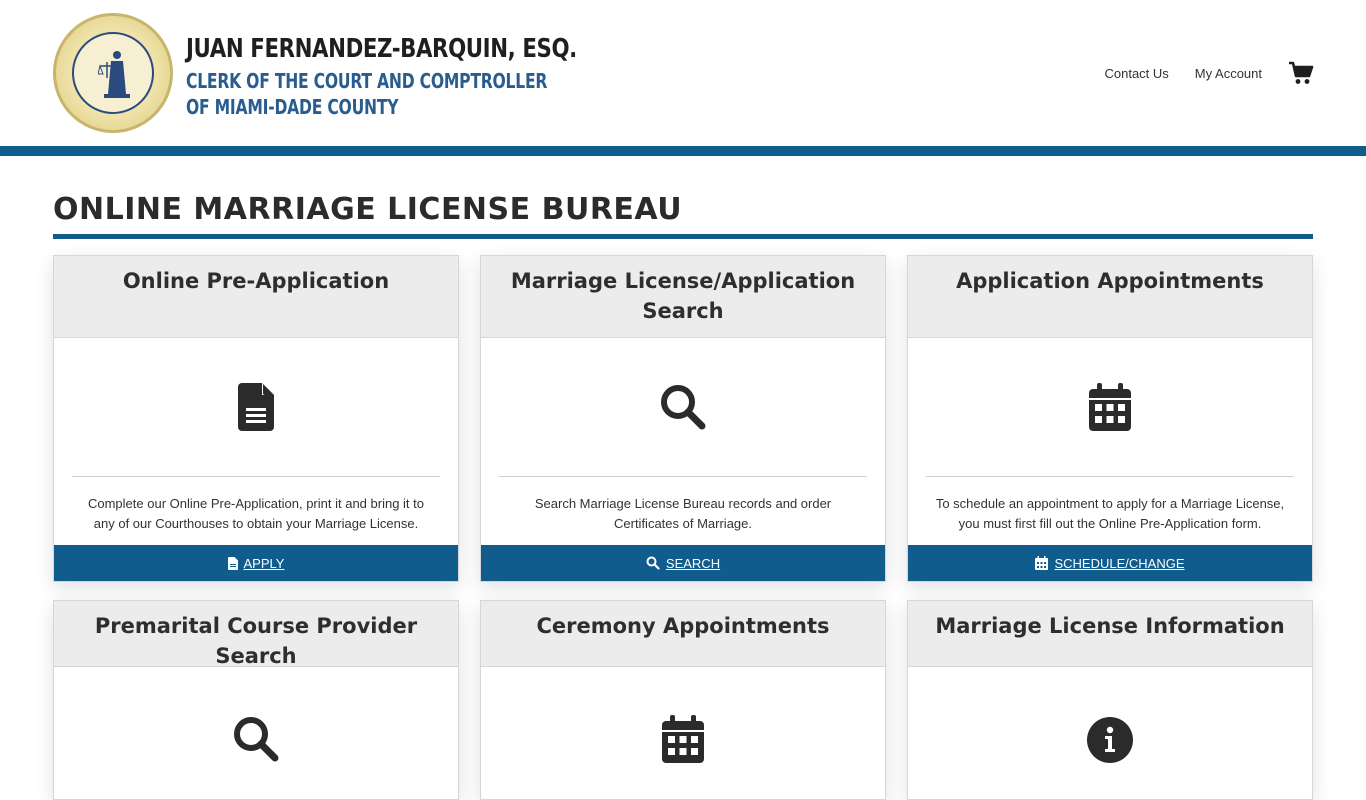 The width and height of the screenshot is (1366, 800). Describe the element at coordinates (292, 107) in the screenshot. I see `clerk-title-line2: OF MIAMI-DADE COUNTY` at that location.